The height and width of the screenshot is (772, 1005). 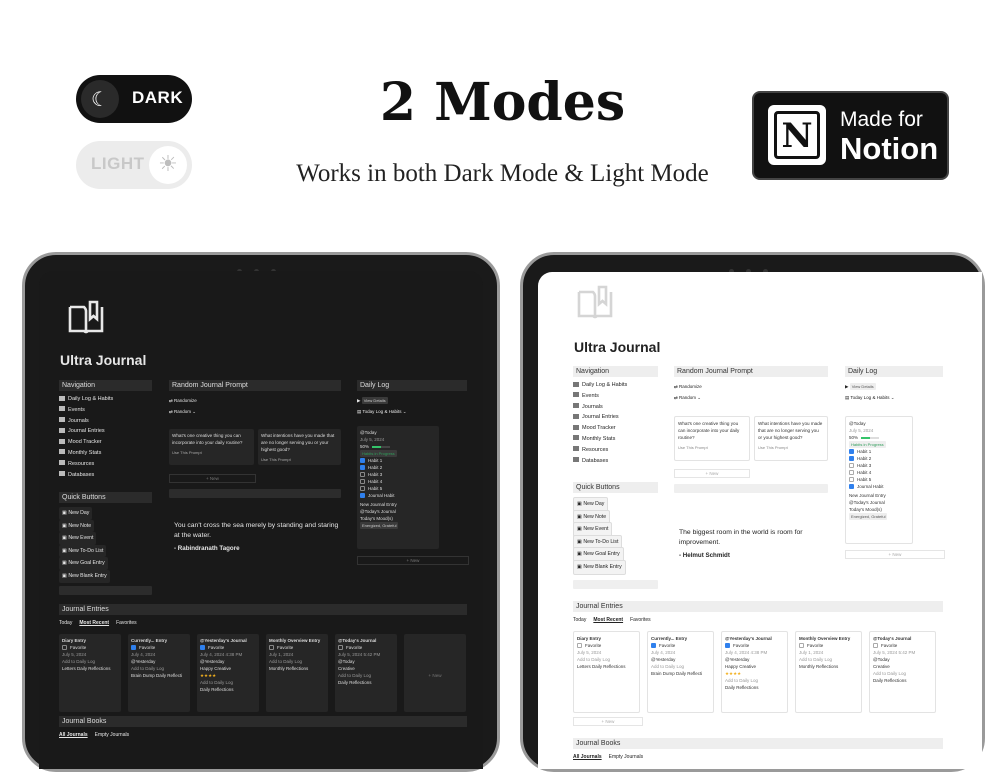 What do you see at coordinates (881, 119) in the screenshot?
I see `badge-line1: Made for` at bounding box center [881, 119].